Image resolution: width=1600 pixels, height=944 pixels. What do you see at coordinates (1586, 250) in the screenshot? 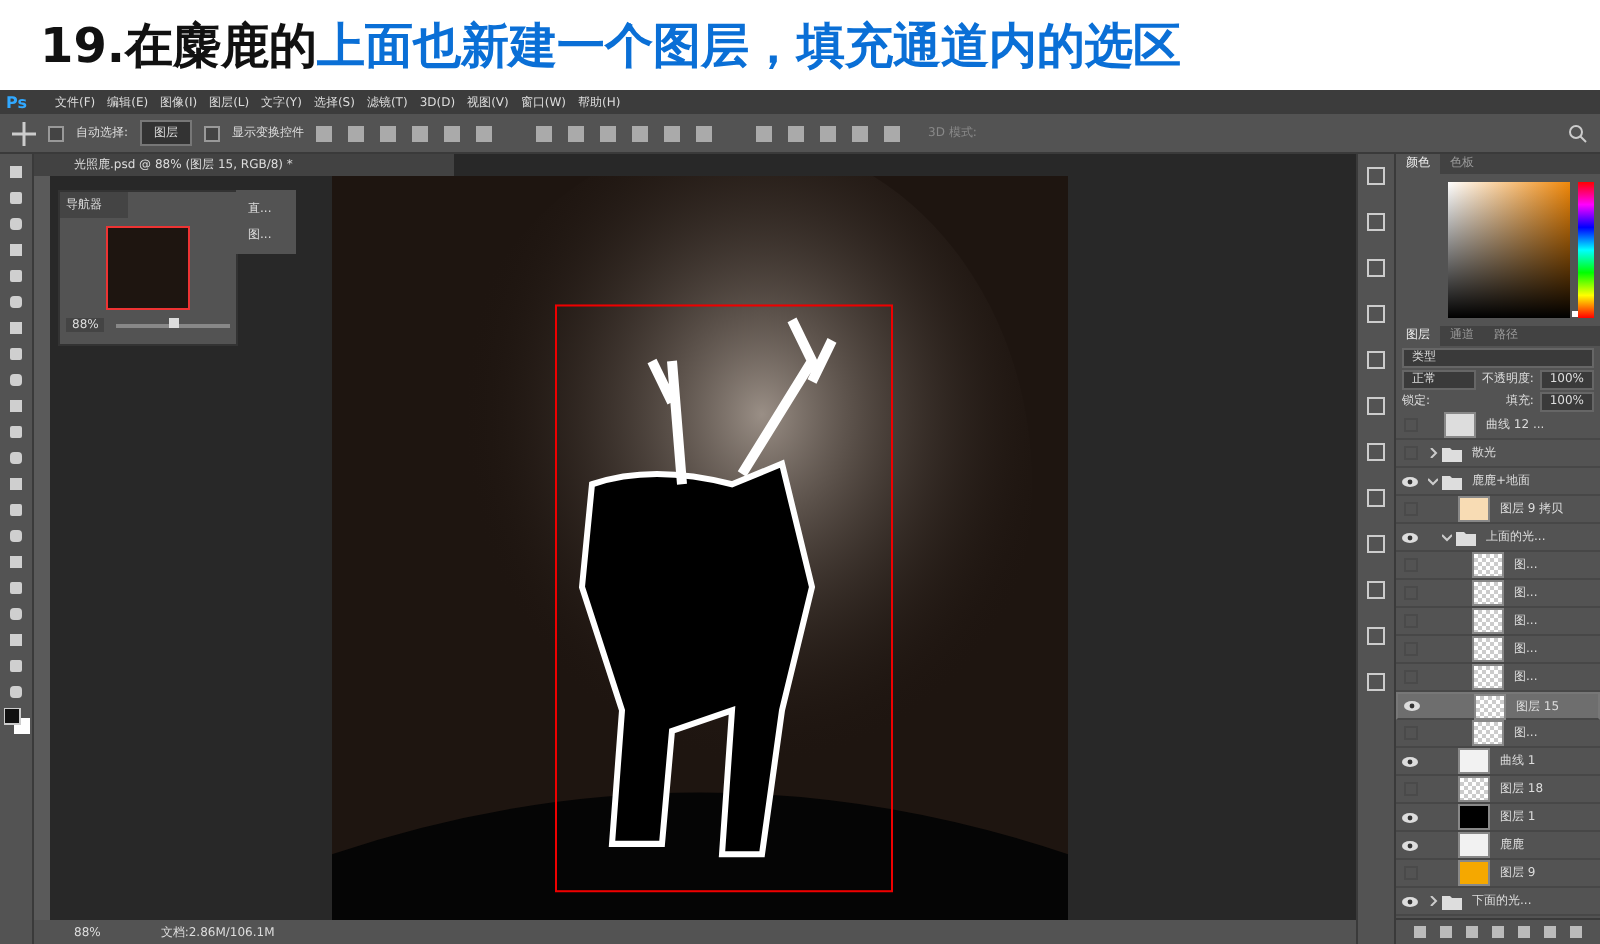
I see `hue-slider` at bounding box center [1586, 250].